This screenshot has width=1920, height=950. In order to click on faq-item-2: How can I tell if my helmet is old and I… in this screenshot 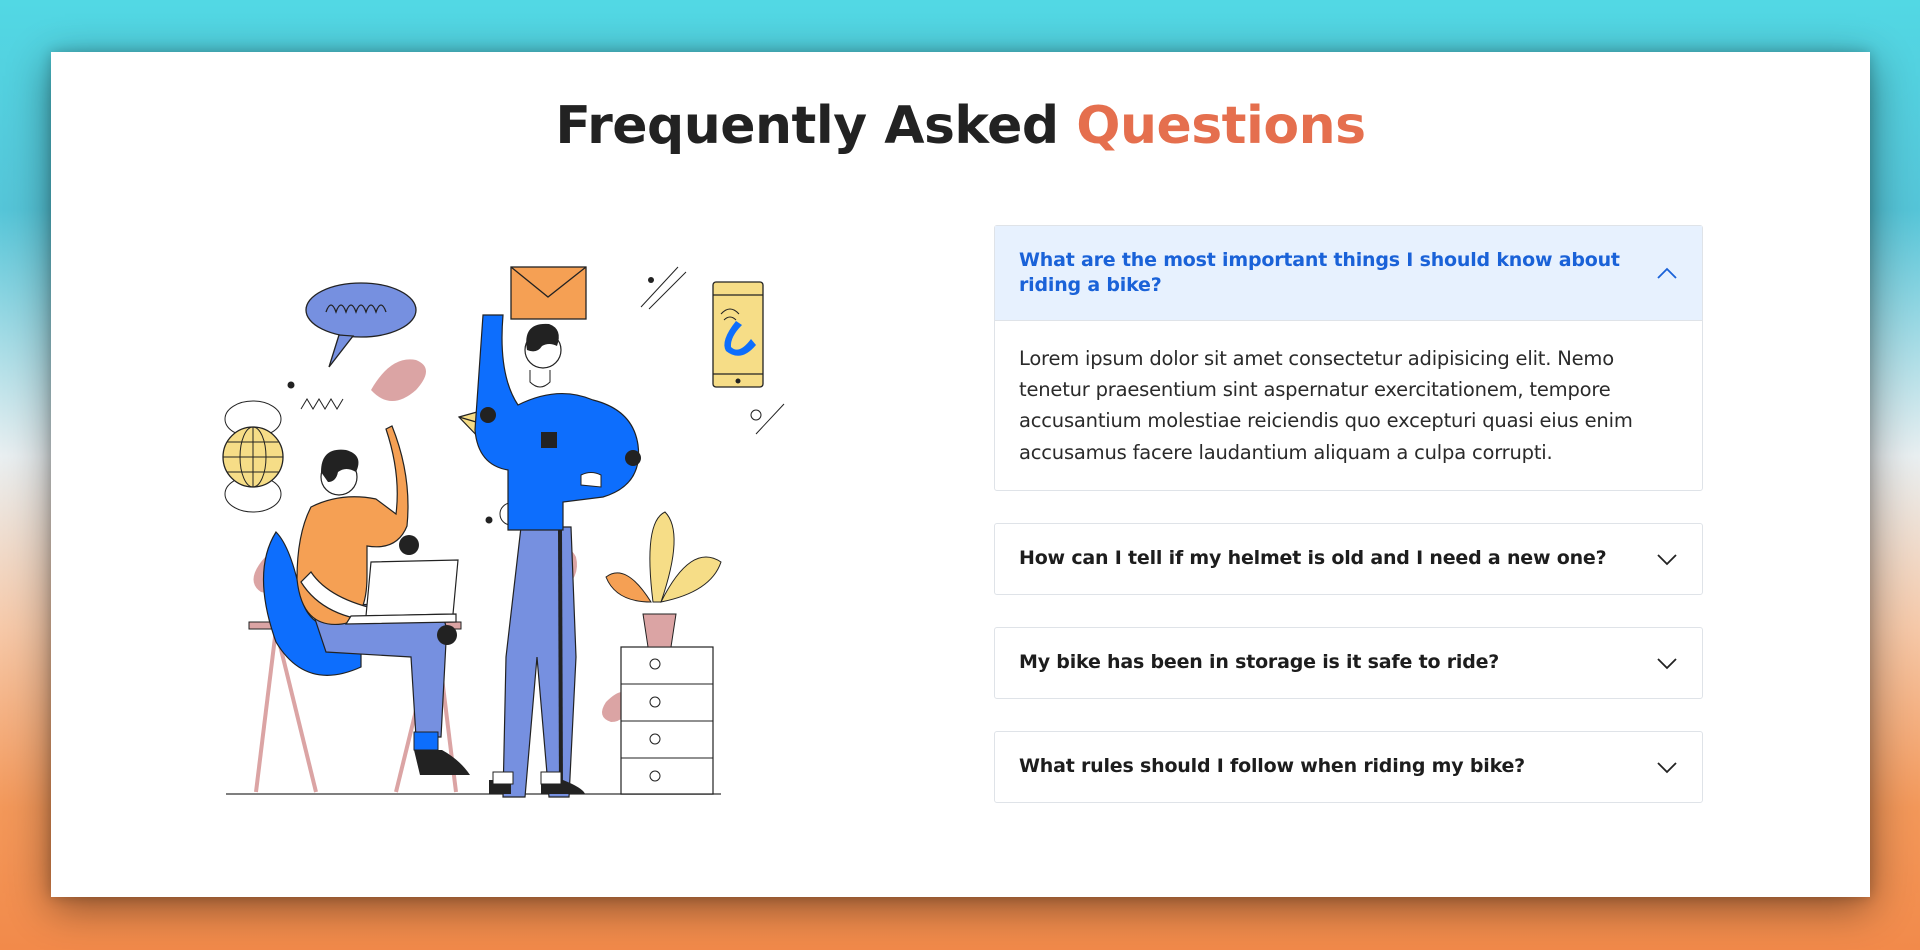, I will do `click(1348, 558)`.